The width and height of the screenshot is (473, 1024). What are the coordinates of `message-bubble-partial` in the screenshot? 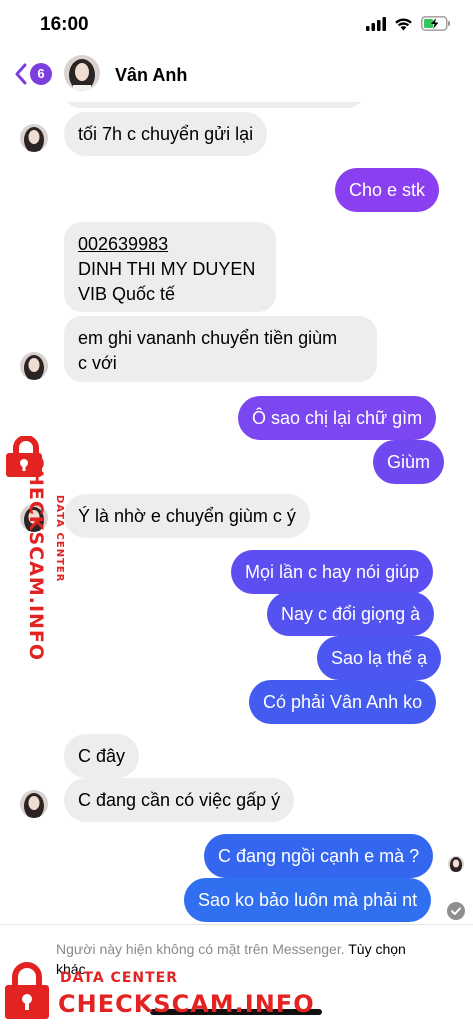 It's located at (214, 105).